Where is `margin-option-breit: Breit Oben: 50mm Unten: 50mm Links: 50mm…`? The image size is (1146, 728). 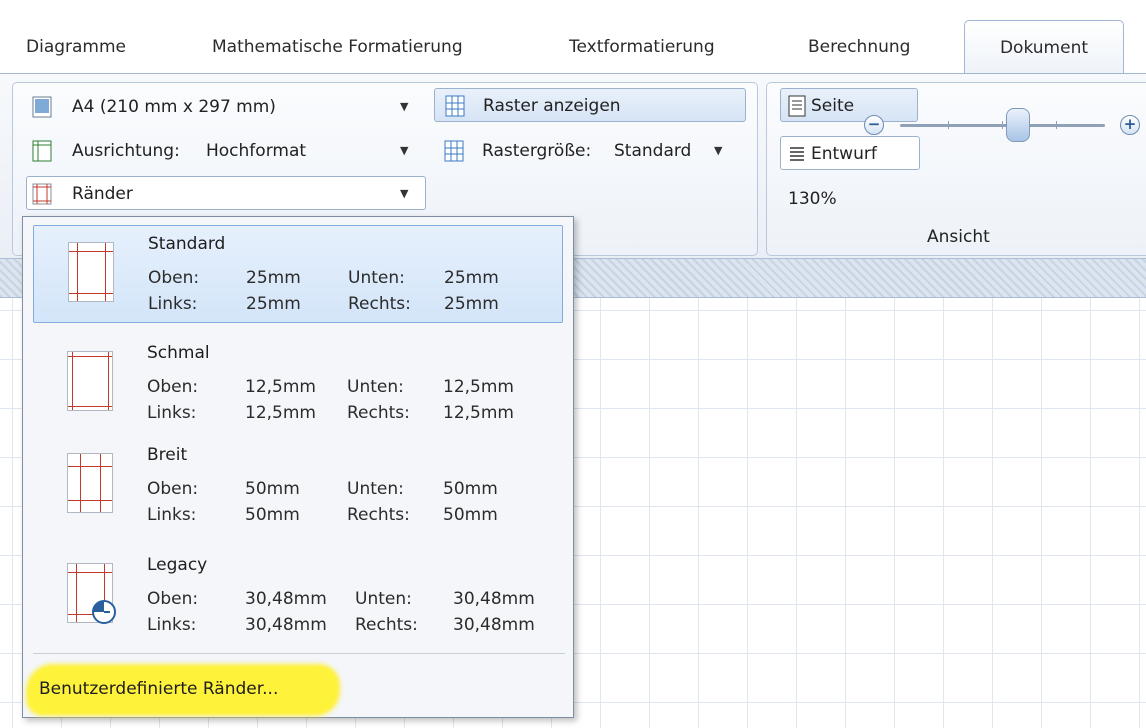
margin-option-breit: Breit Oben: 50mm Unten: 50mm Links: 50mm… is located at coordinates (298, 486).